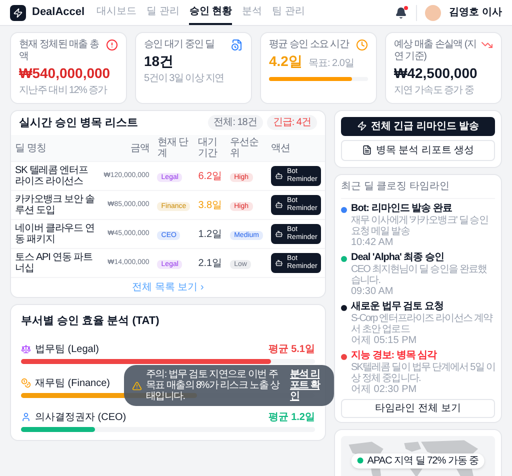 This screenshot has width=512, height=476. What do you see at coordinates (291, 417) in the screenshot?
I see `average-reading: 평균 1.2일` at bounding box center [291, 417].